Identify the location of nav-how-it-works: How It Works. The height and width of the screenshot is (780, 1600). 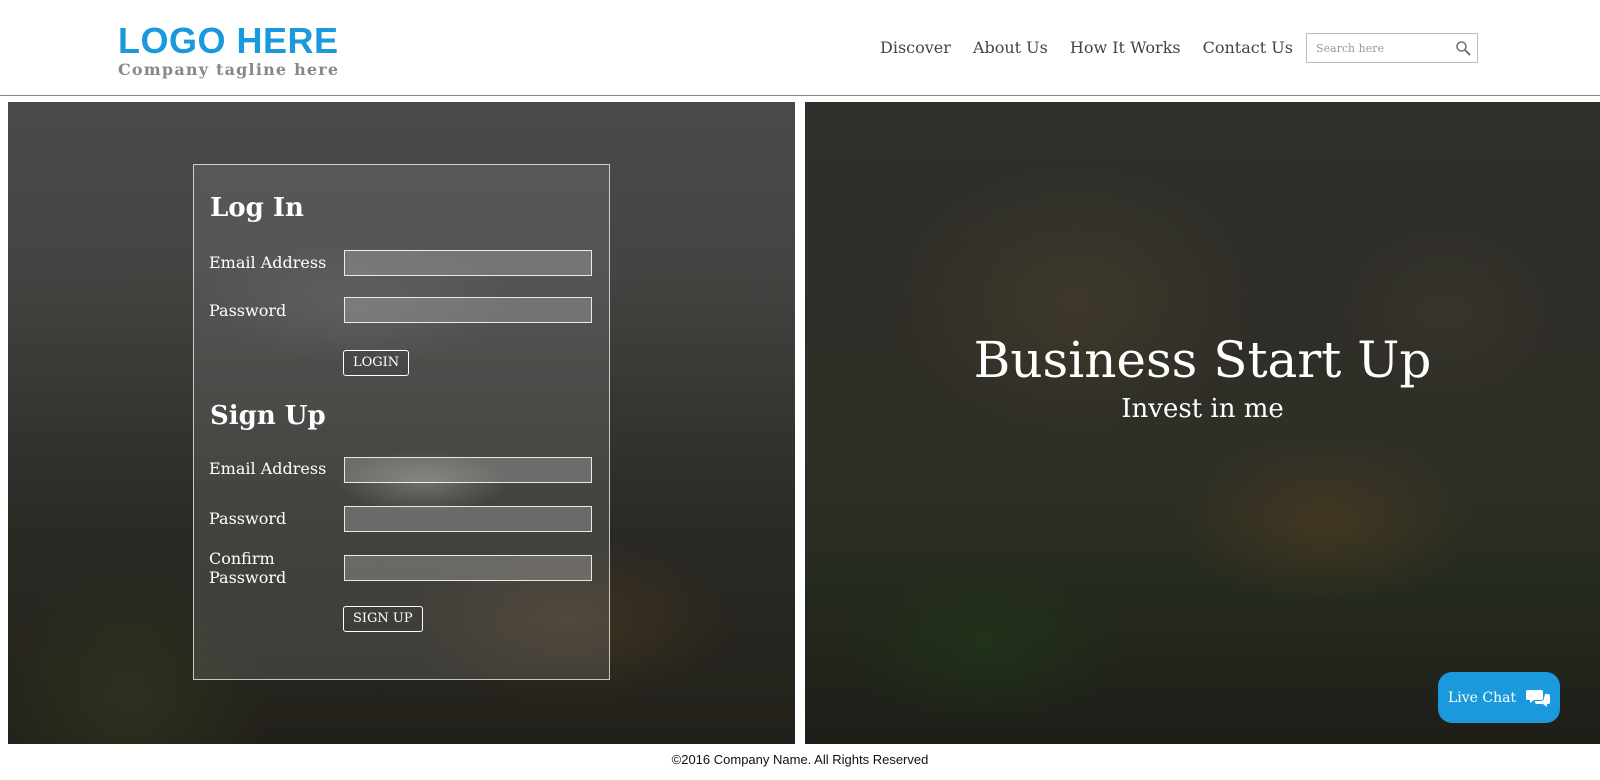
(1125, 47).